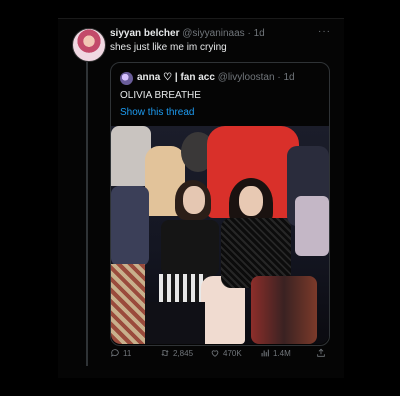 This screenshot has width=400, height=396. Describe the element at coordinates (157, 112) in the screenshot. I see `show-thread-link: Show this thread` at that location.